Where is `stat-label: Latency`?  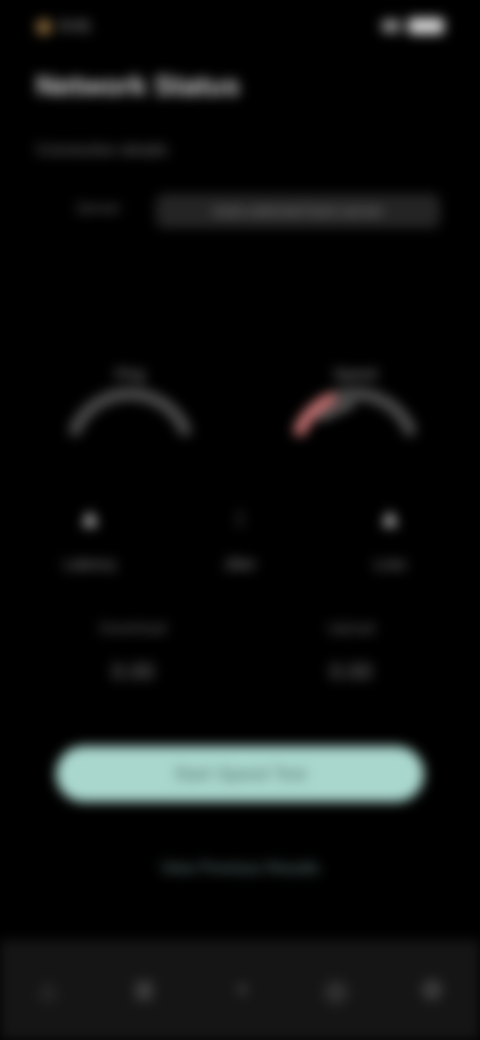
stat-label: Latency is located at coordinates (90, 564).